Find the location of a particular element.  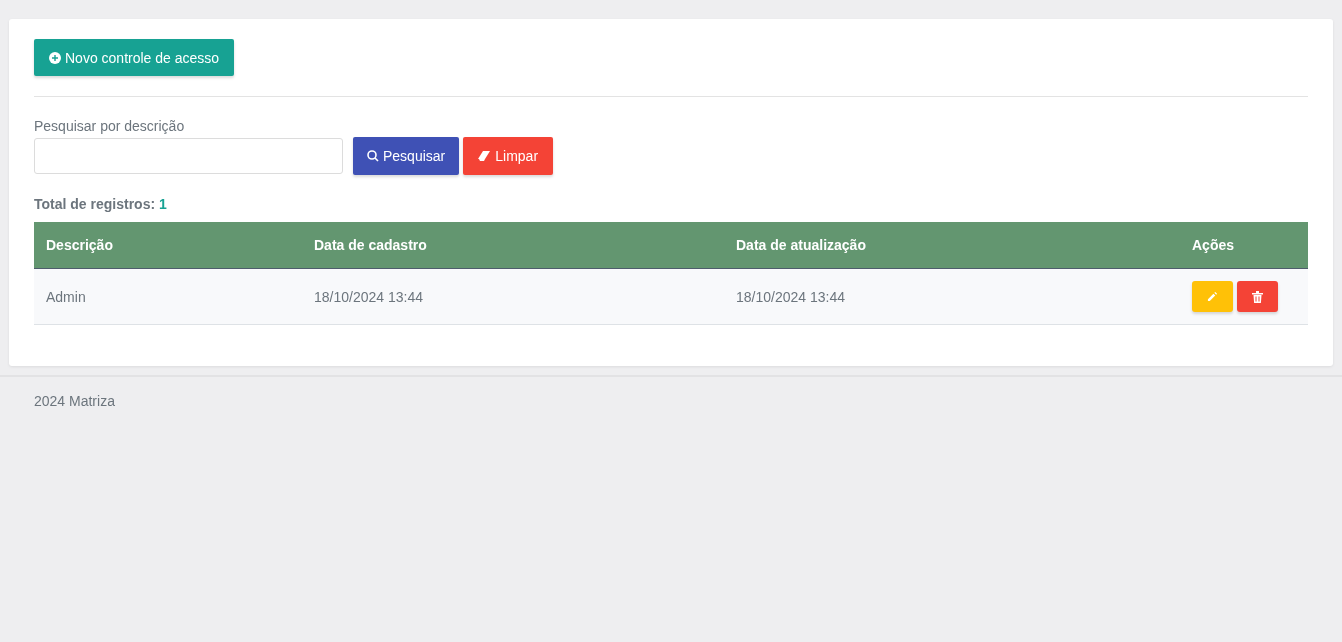

delete-button is located at coordinates (1257, 296).